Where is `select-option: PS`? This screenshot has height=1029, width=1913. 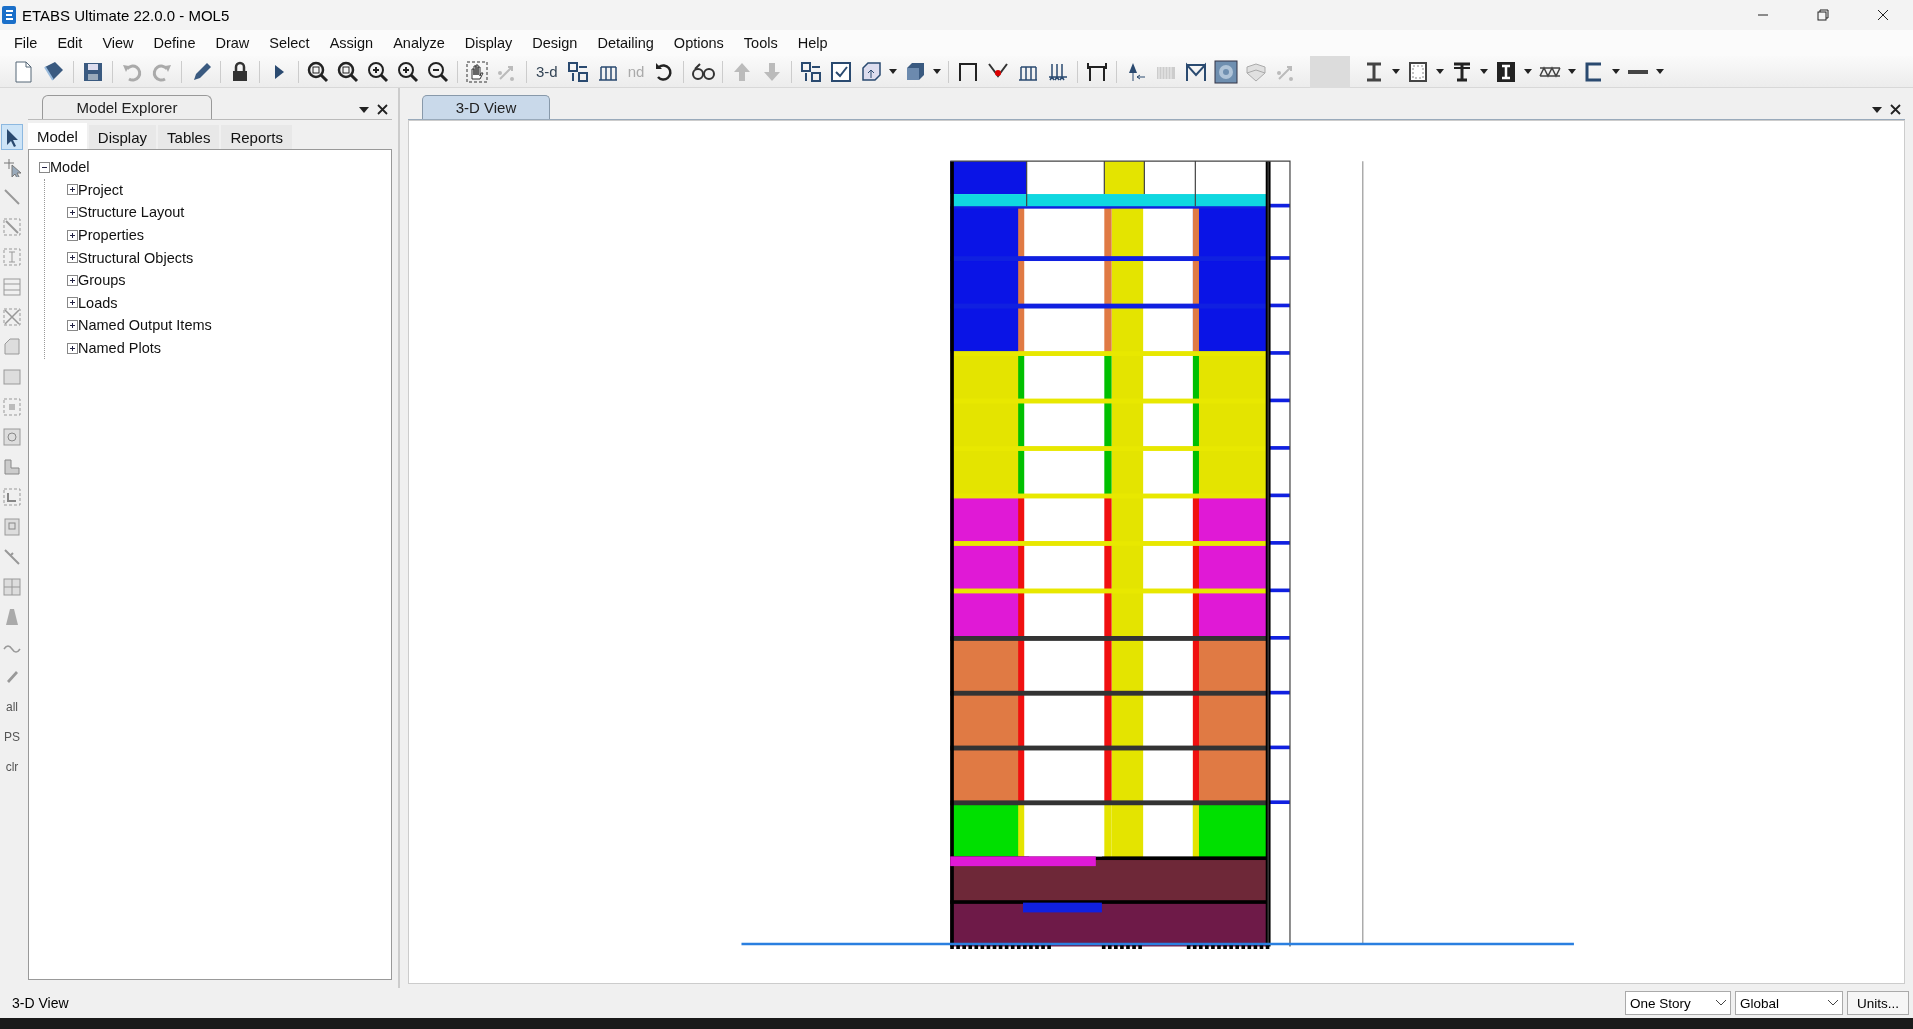 select-option: PS is located at coordinates (12, 737).